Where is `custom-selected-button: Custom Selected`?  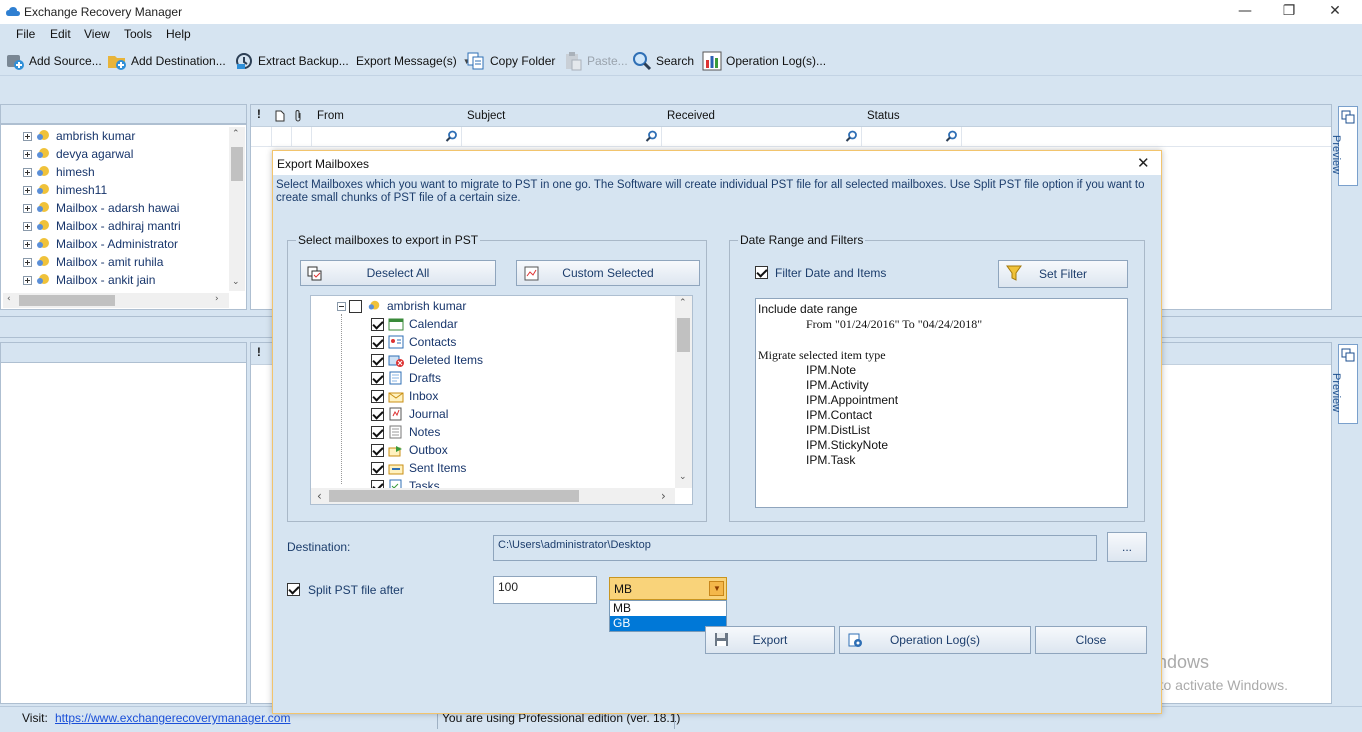 custom-selected-button: Custom Selected is located at coordinates (608, 273).